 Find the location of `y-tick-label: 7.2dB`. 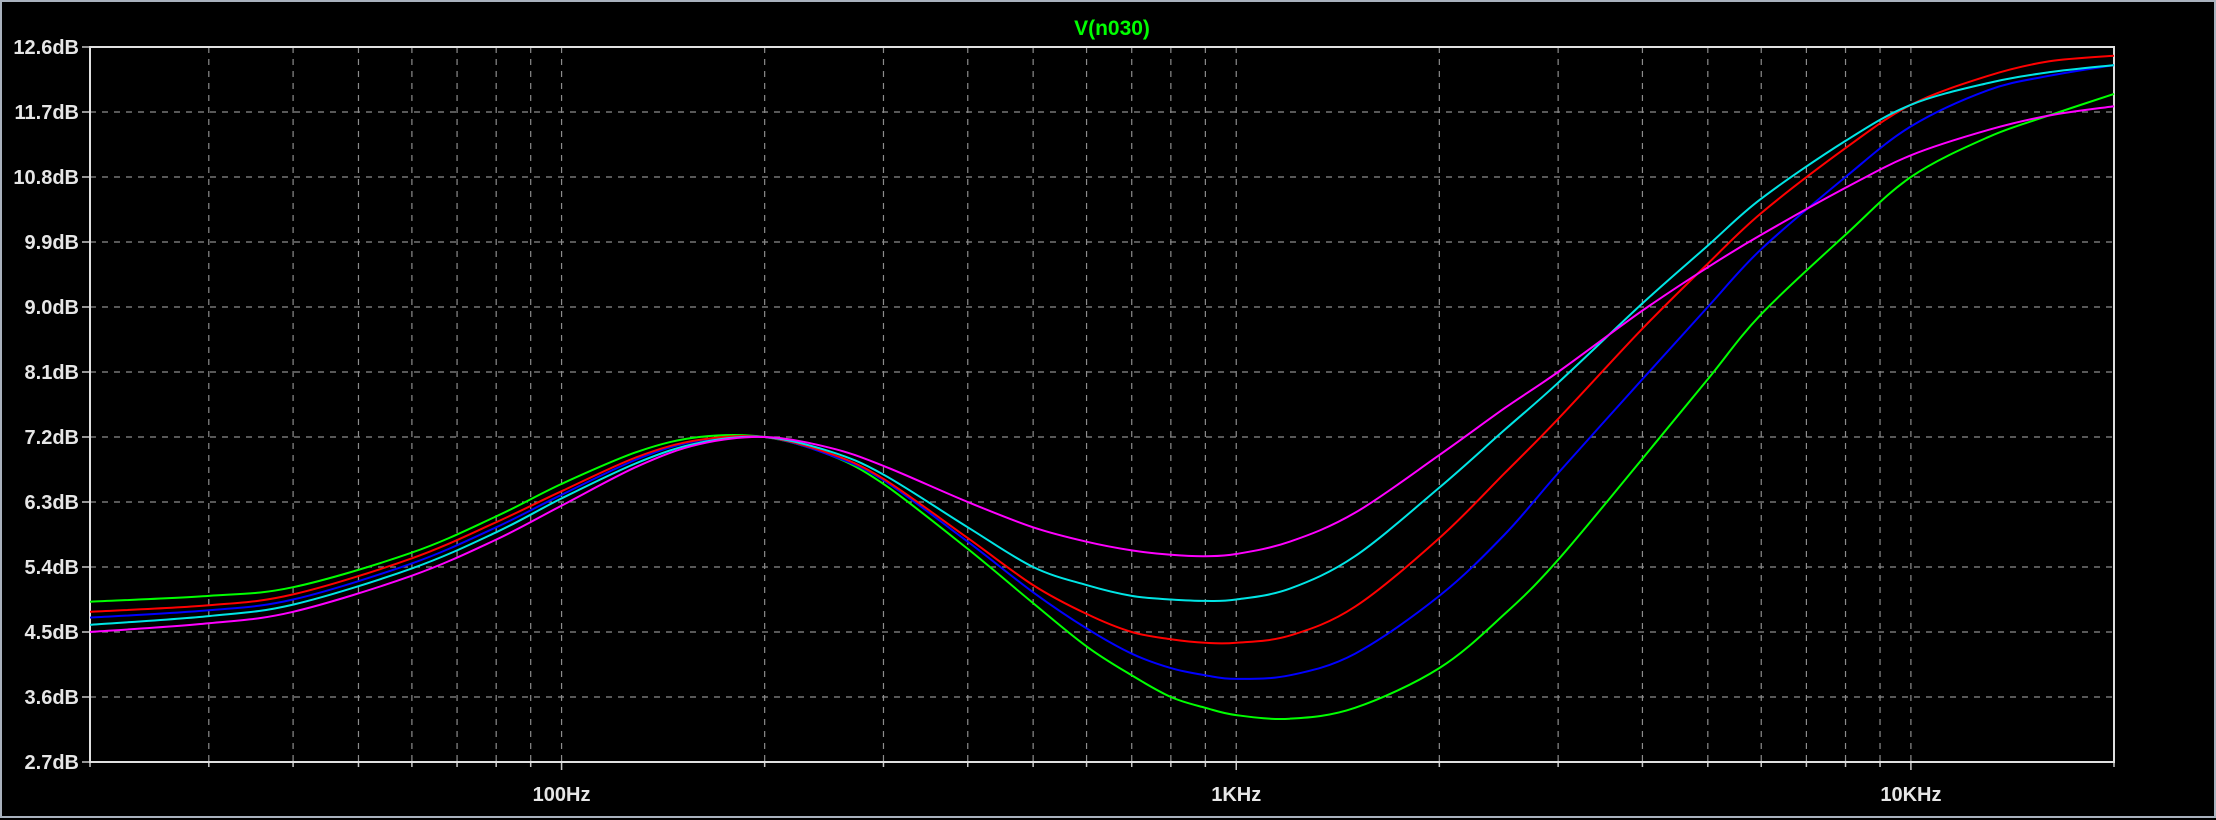

y-tick-label: 7.2dB is located at coordinates (52, 438).